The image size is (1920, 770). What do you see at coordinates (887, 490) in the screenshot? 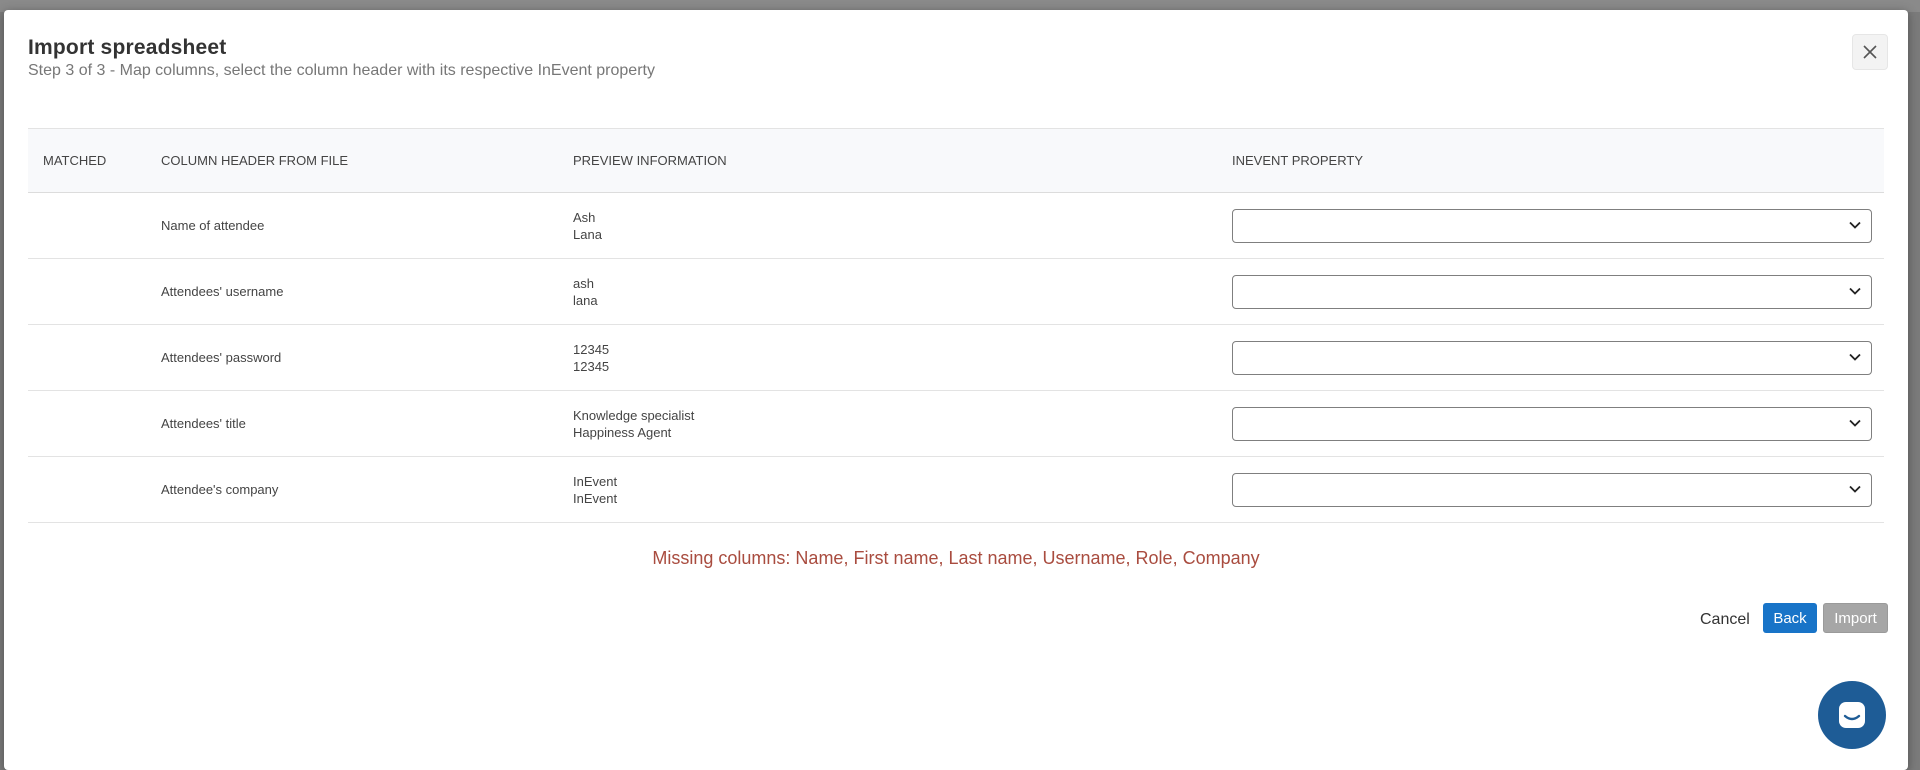
I see `preview-cell: InEvent InEvent` at bounding box center [887, 490].